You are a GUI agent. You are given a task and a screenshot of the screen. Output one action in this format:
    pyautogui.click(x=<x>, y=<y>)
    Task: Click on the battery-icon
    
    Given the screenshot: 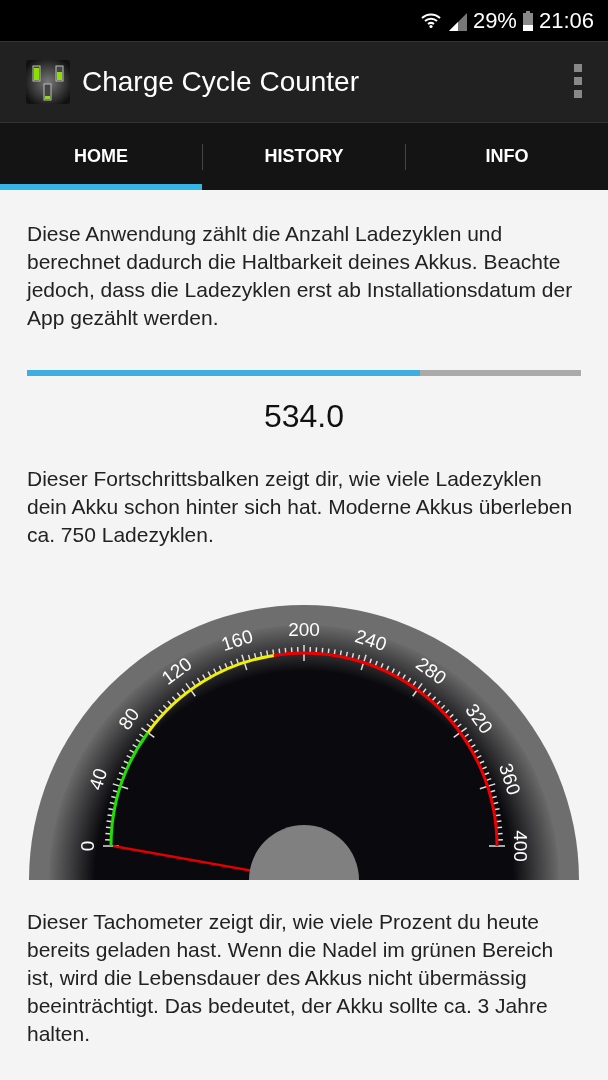 What is the action you would take?
    pyautogui.click(x=527, y=20)
    